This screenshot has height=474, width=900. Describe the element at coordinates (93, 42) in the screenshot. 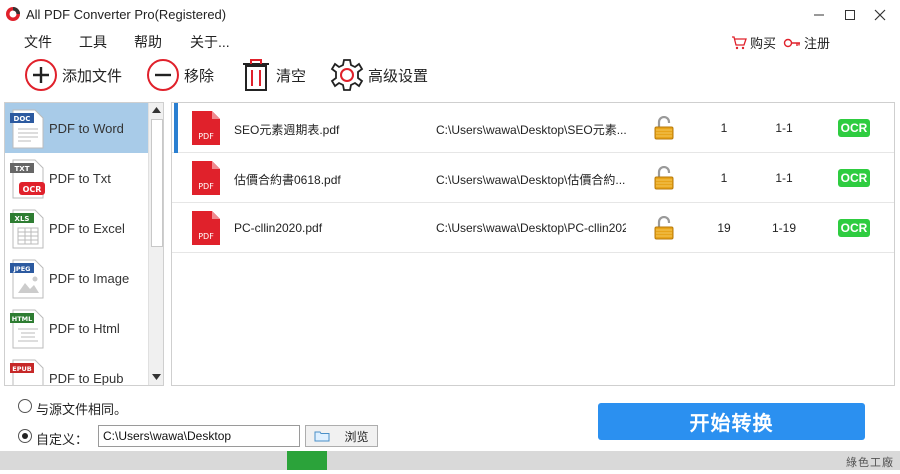

I see `menu-tools: 工具` at that location.